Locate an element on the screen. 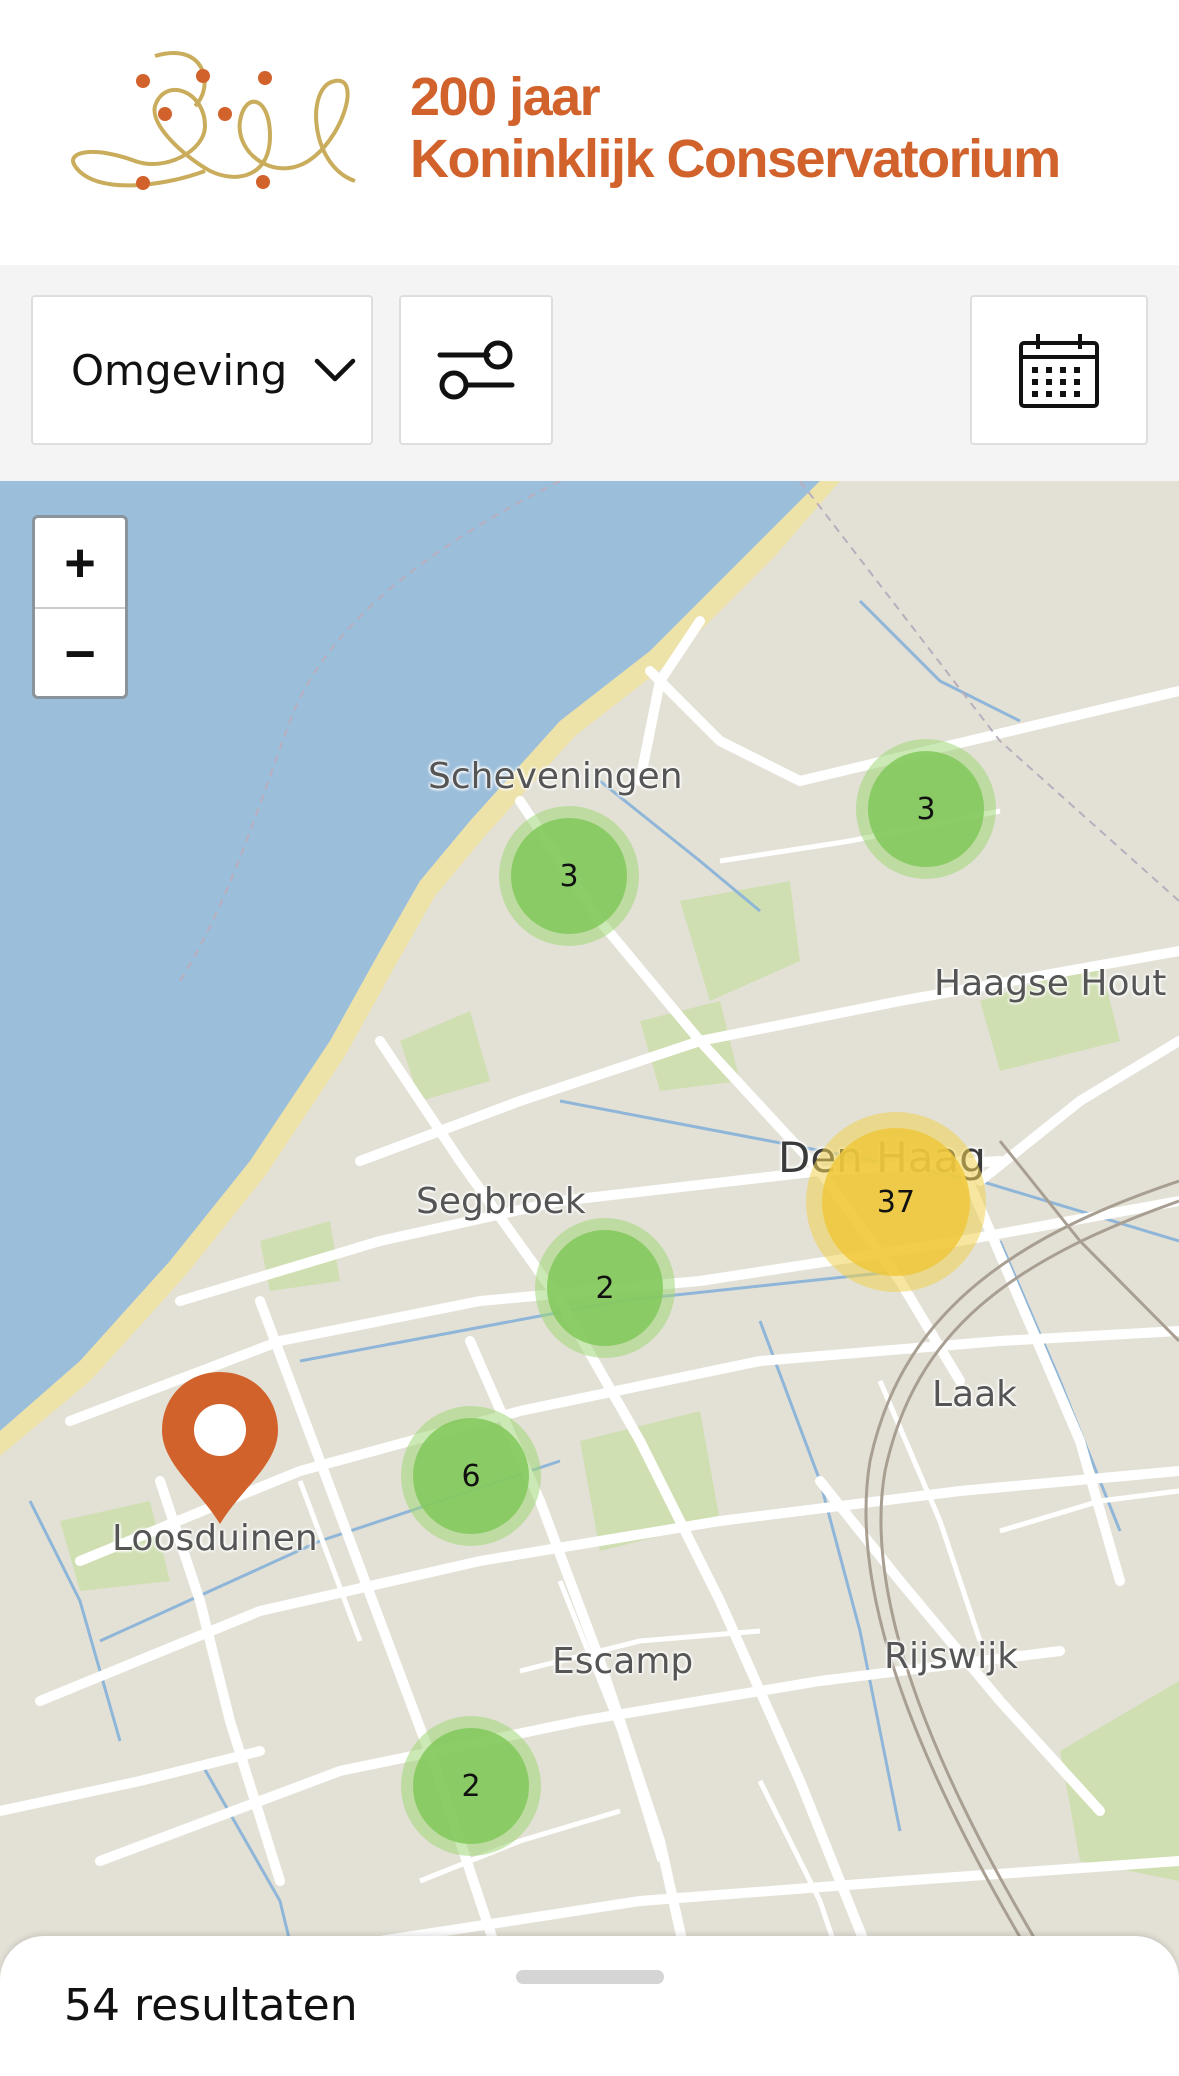 The width and height of the screenshot is (1179, 2076). place-label-rijswijk: Rijswijk is located at coordinates (951, 1656).